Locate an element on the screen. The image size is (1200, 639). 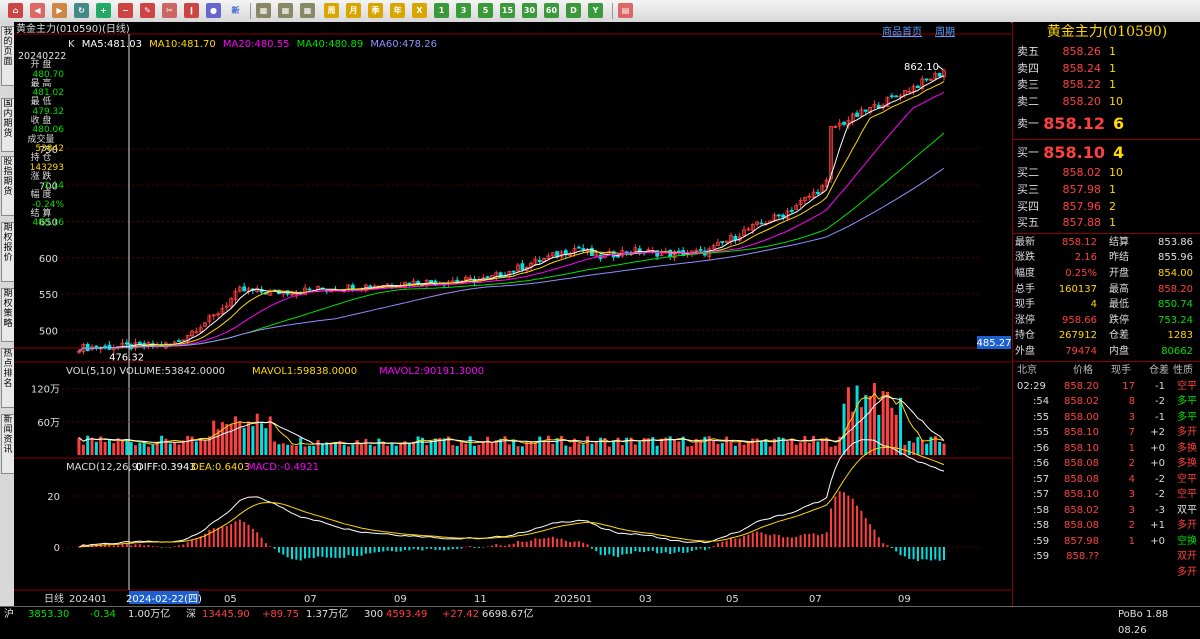
ask-price: 858.24 is located at coordinates (1082, 69).